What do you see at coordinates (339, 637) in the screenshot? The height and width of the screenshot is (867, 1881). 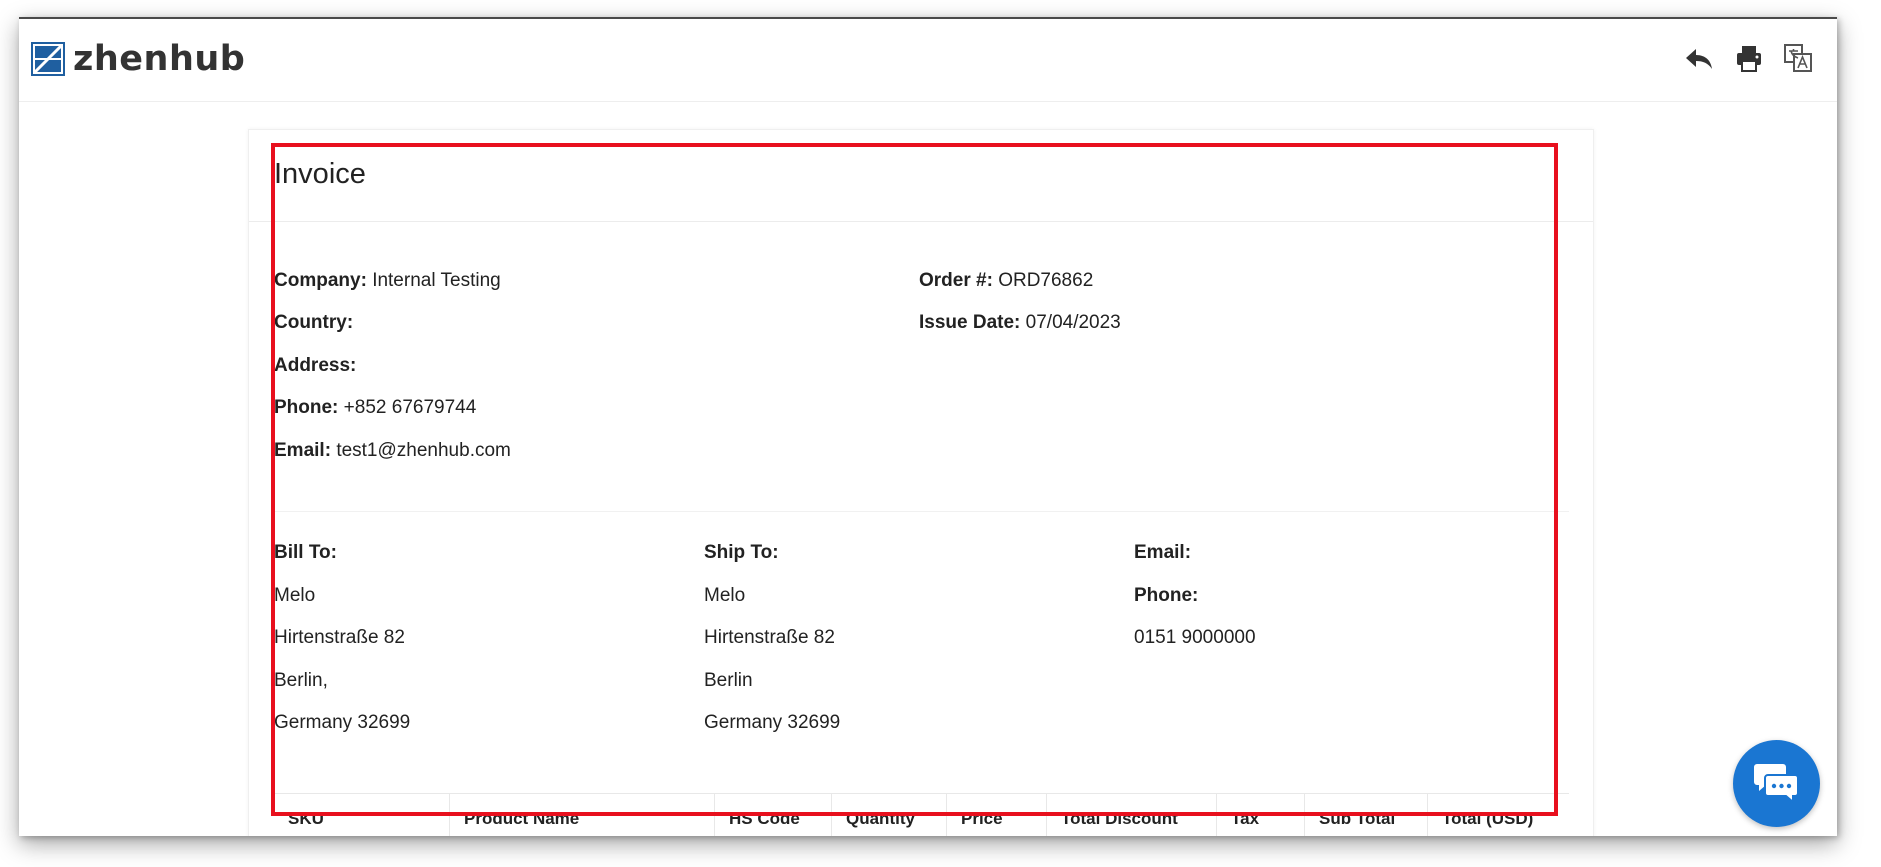 I see `bill-to-line: Hirtenstraße 82` at bounding box center [339, 637].